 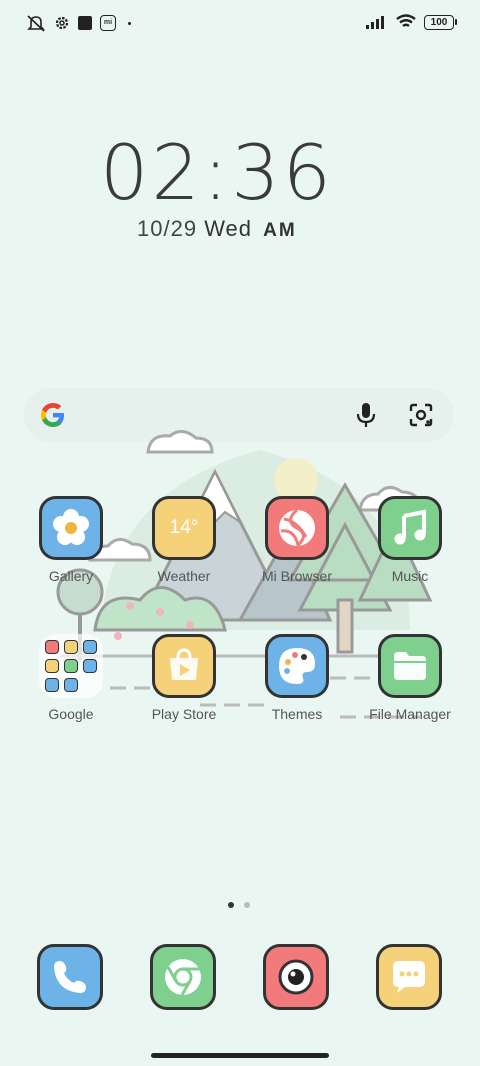 I want to click on music-note-icon, so click(x=410, y=527).